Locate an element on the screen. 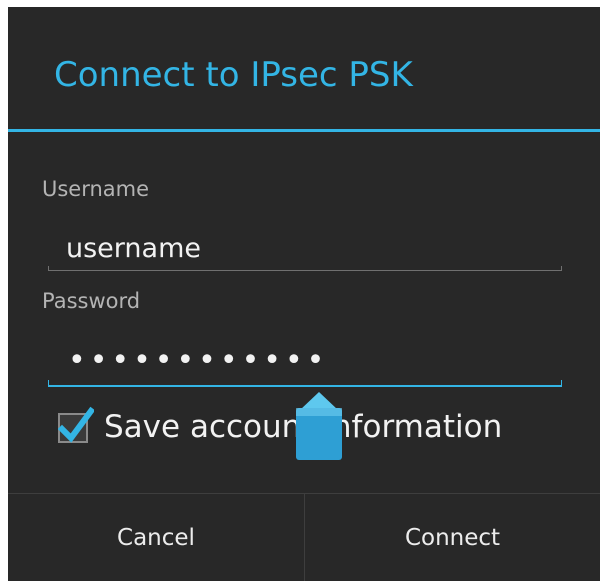 The width and height of the screenshot is (600, 581). username-label: Username is located at coordinates (96, 189).